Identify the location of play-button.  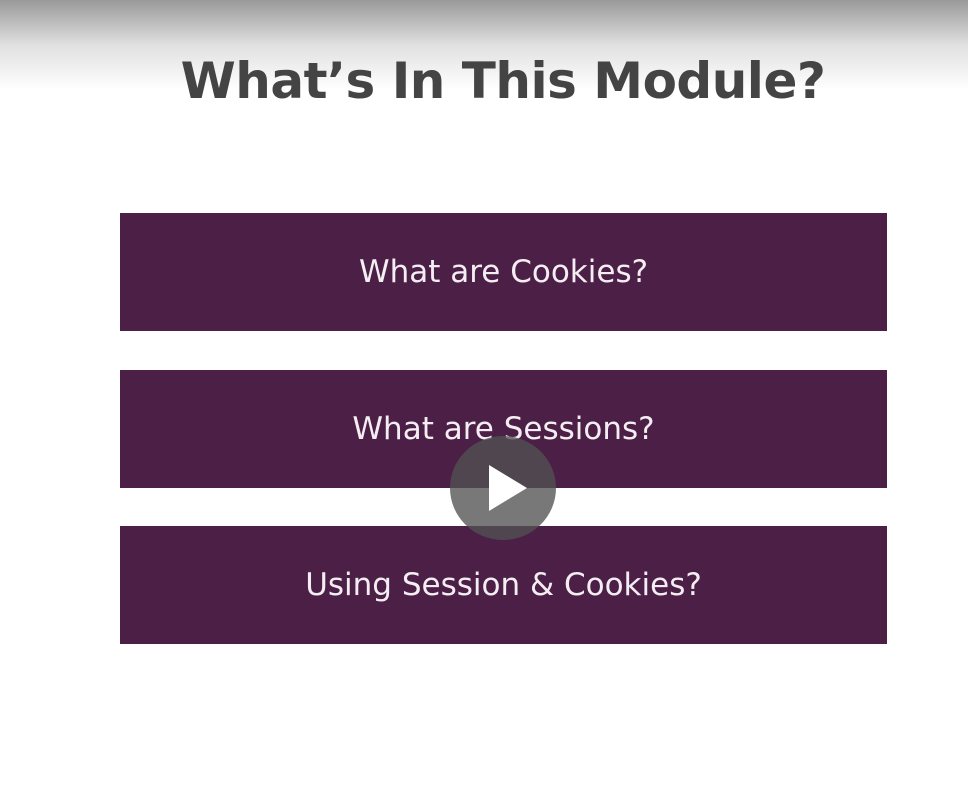
(503, 488).